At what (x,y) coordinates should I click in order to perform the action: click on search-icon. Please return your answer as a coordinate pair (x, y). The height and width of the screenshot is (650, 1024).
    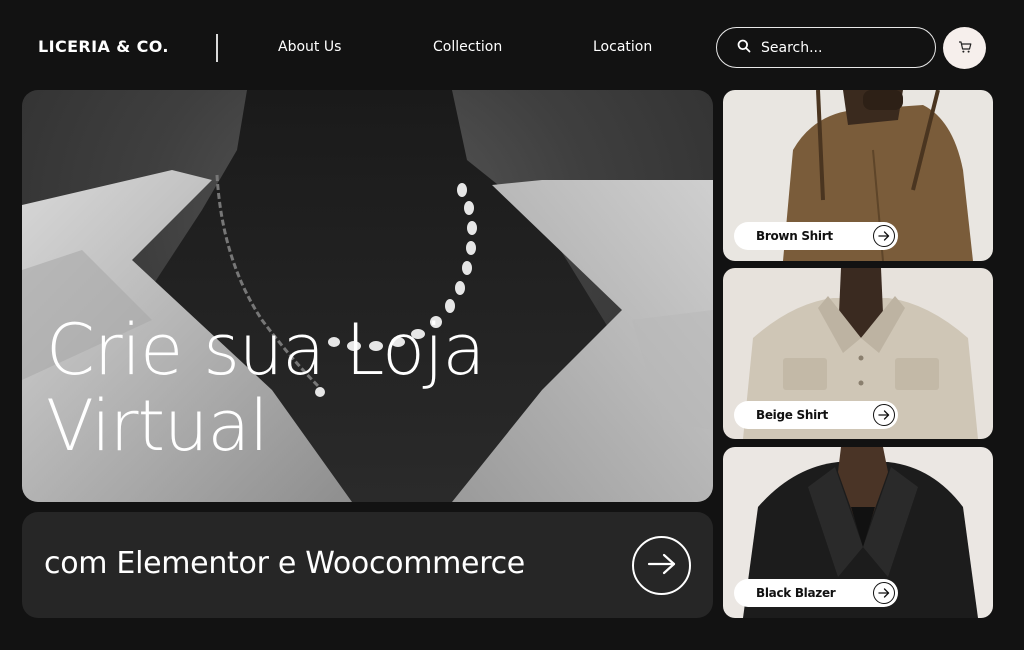
    Looking at the image, I should click on (744, 47).